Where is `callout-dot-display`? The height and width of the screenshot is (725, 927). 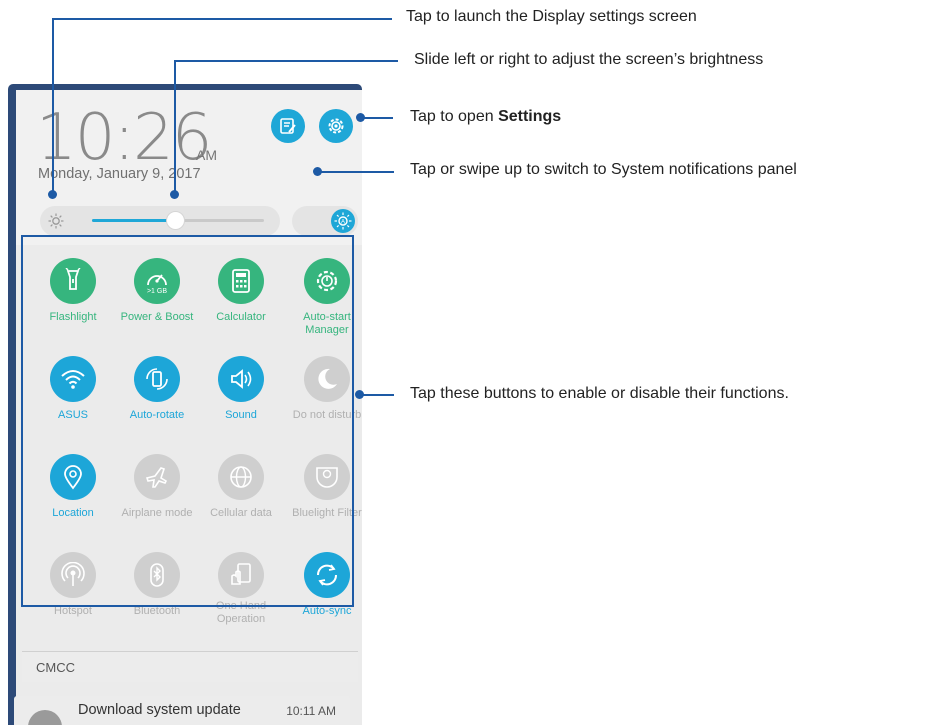 callout-dot-display is located at coordinates (52, 194).